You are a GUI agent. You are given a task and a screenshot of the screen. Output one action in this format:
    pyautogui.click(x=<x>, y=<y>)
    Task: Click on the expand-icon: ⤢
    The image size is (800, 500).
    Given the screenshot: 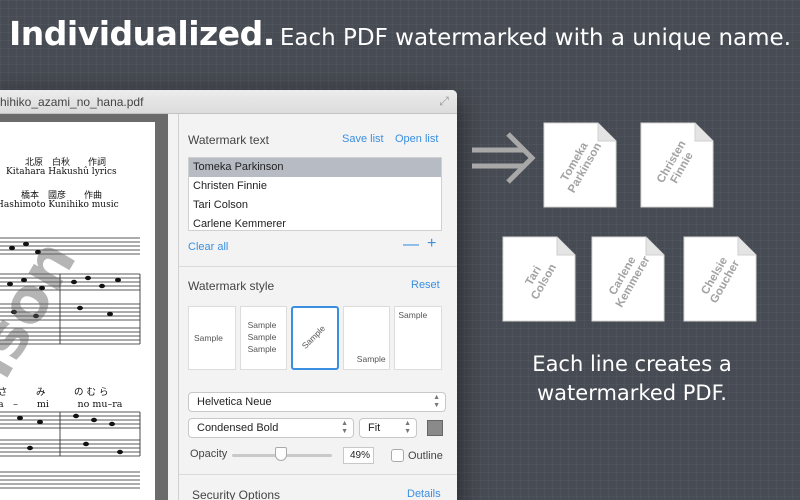 What is the action you would take?
    pyautogui.click(x=444, y=101)
    